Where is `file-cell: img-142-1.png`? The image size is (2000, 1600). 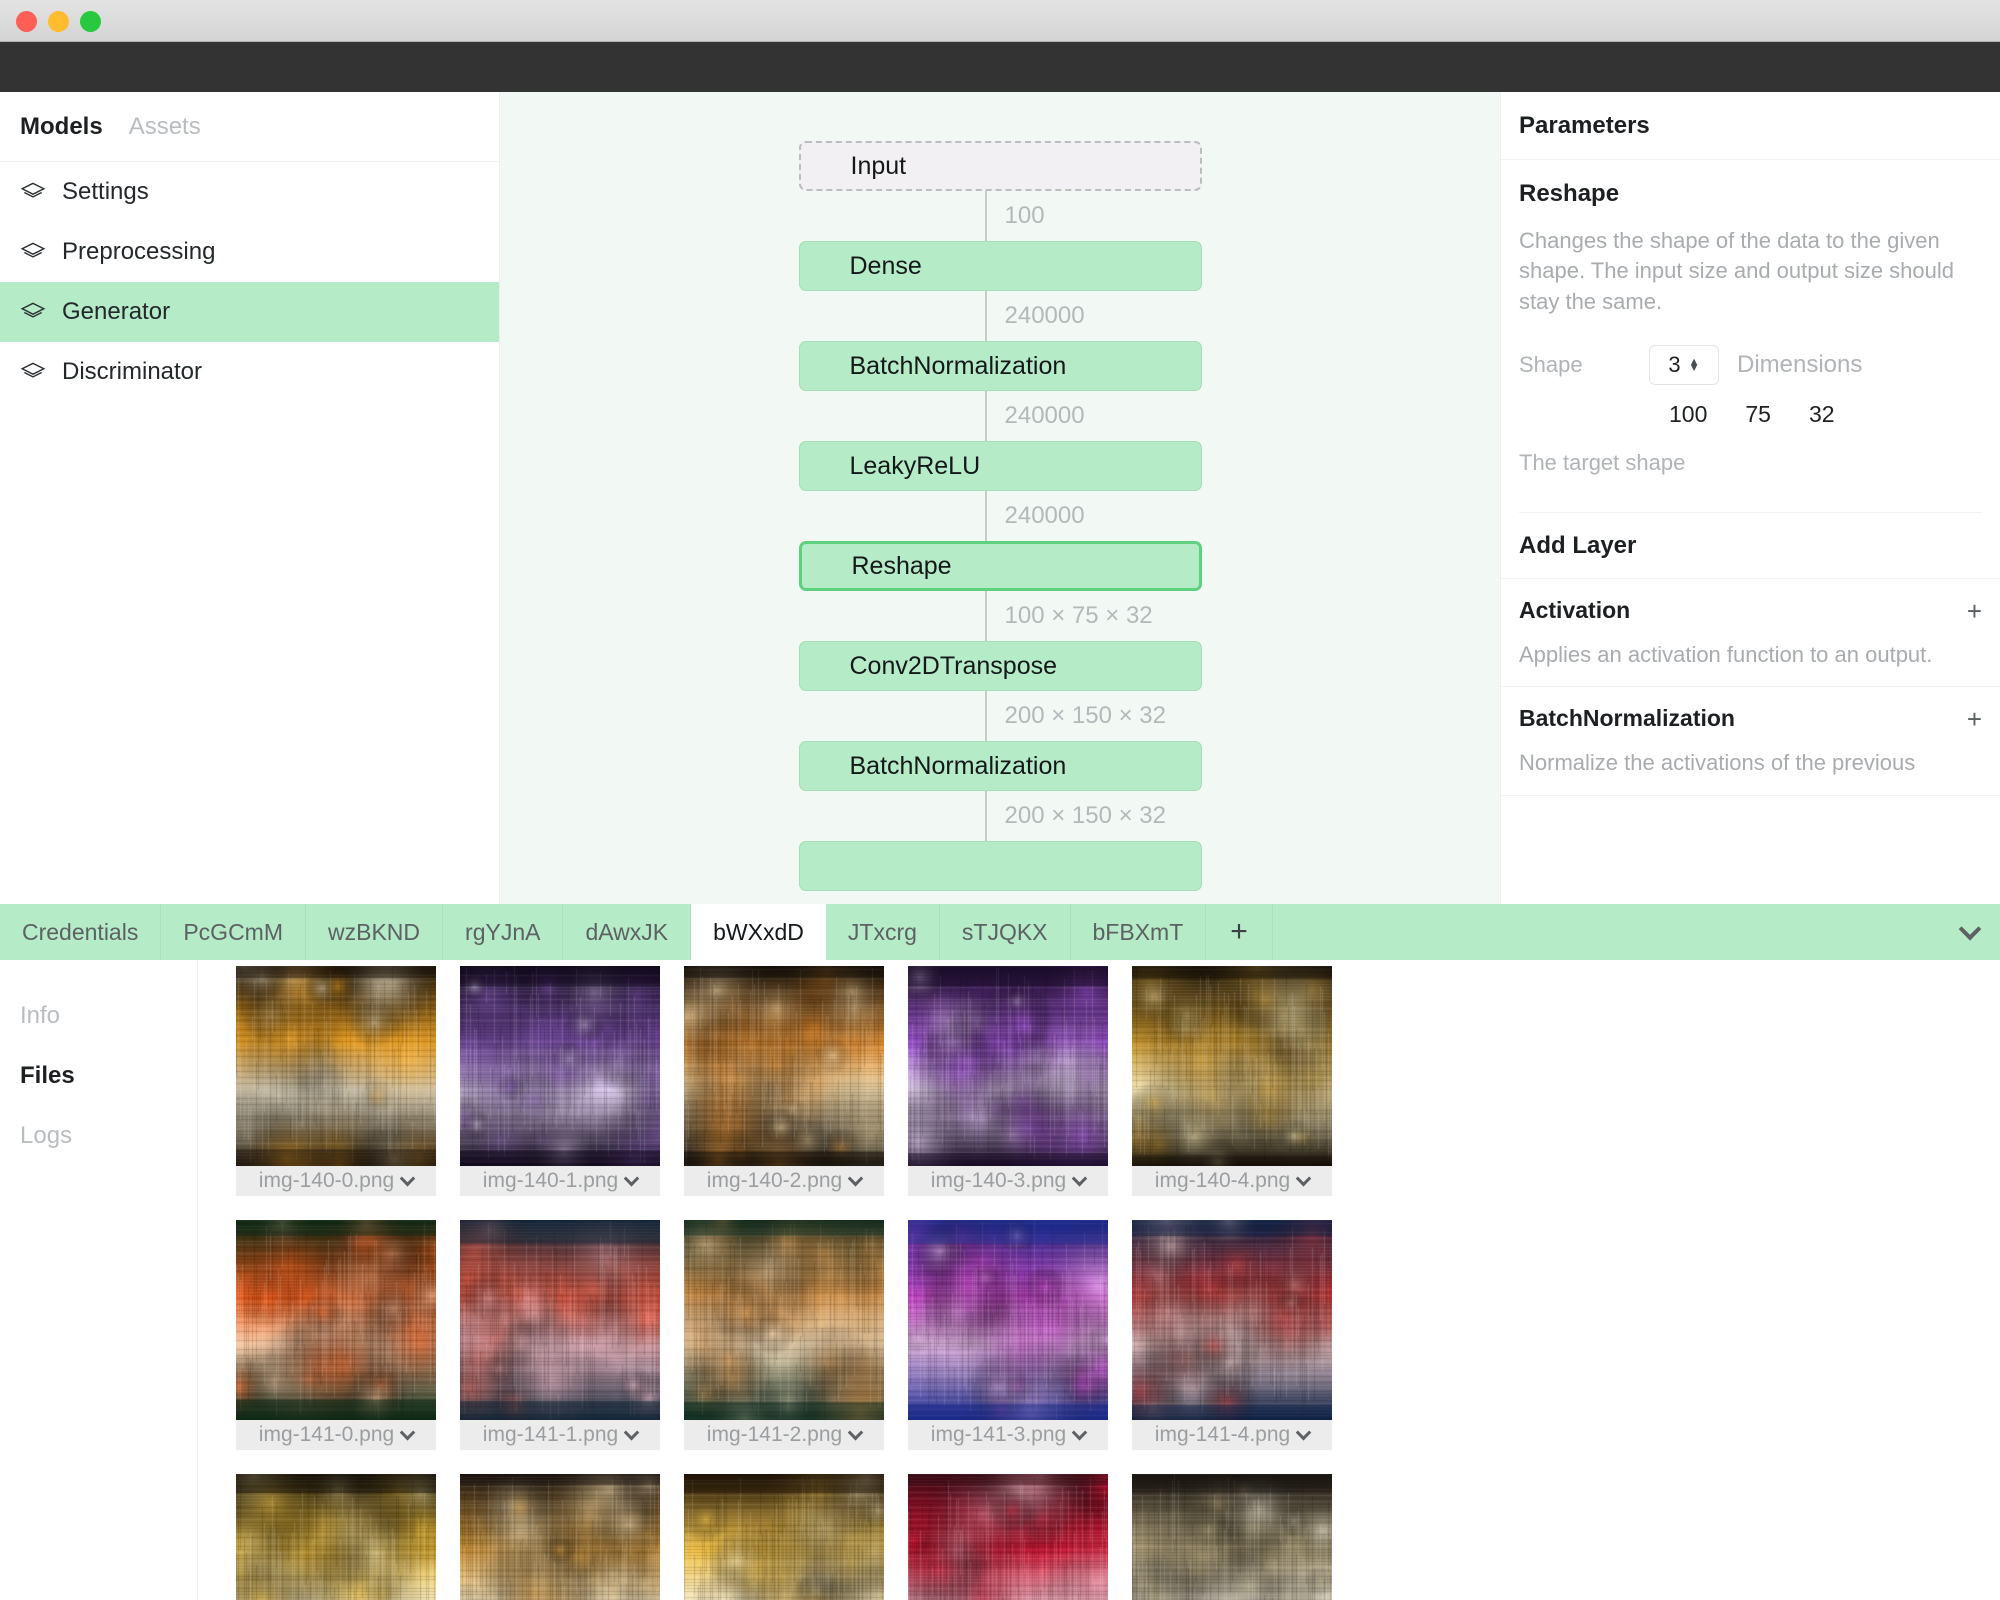
file-cell: img-142-1.png is located at coordinates (560, 1537).